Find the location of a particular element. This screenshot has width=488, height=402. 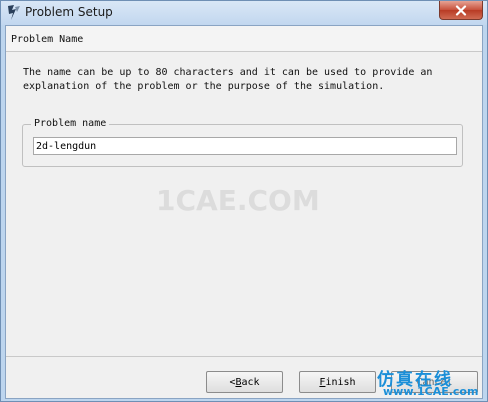

title-bar: Problem Setup is located at coordinates (244, 13).